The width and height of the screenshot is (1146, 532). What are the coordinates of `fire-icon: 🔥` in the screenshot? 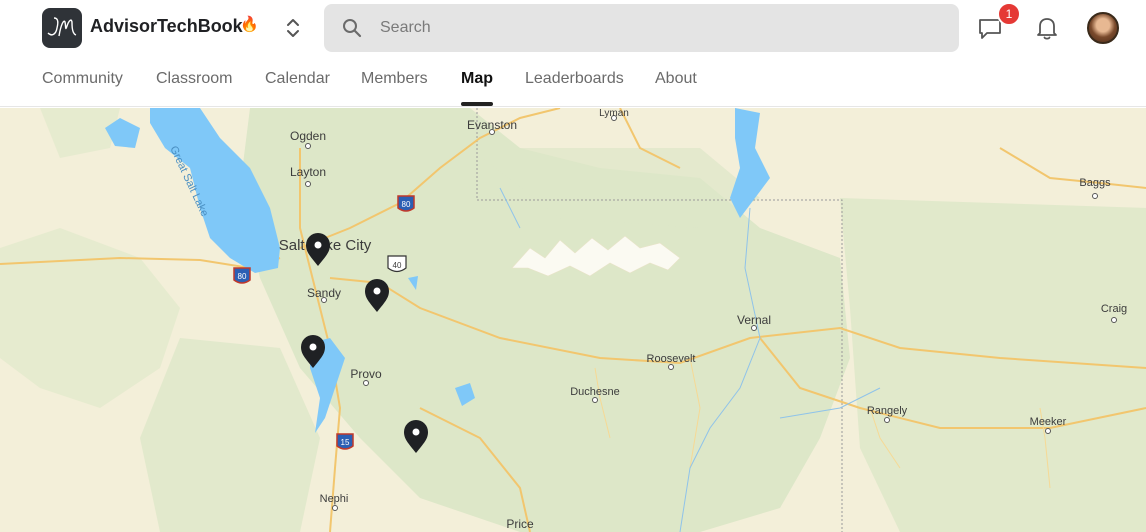 It's located at (249, 24).